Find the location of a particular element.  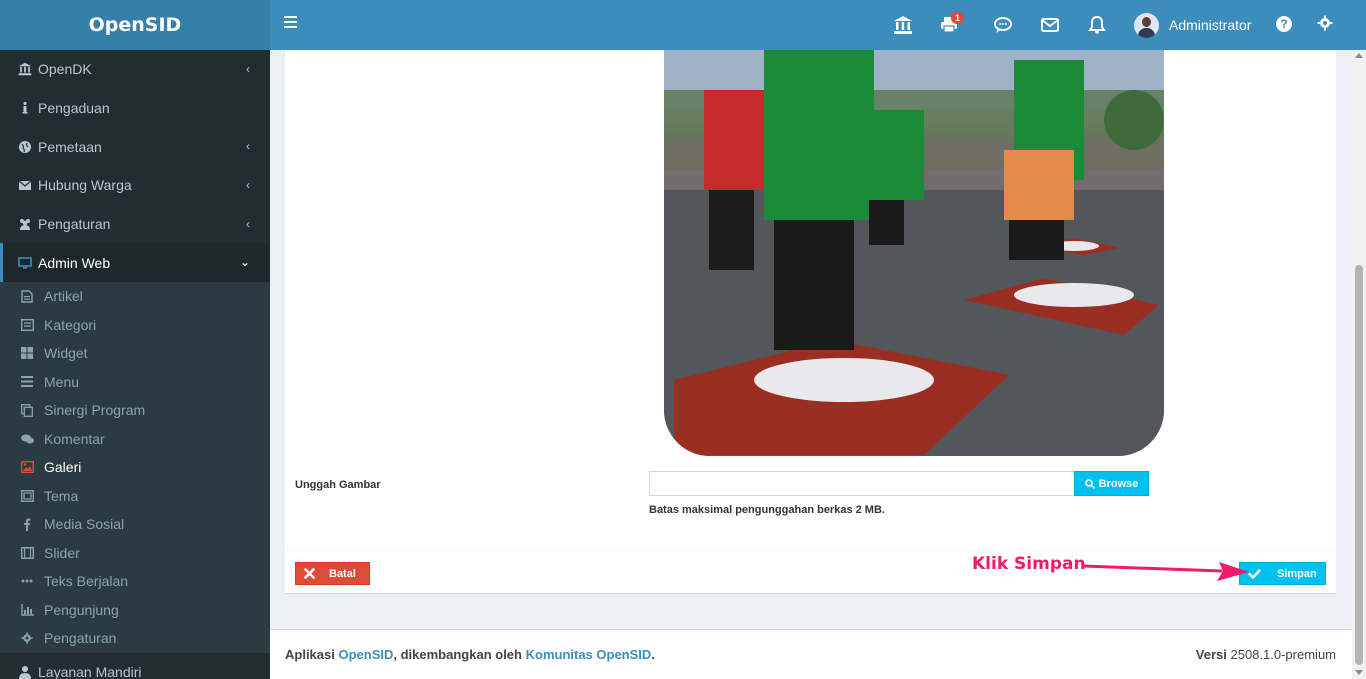

info-icon is located at coordinates (25, 108).